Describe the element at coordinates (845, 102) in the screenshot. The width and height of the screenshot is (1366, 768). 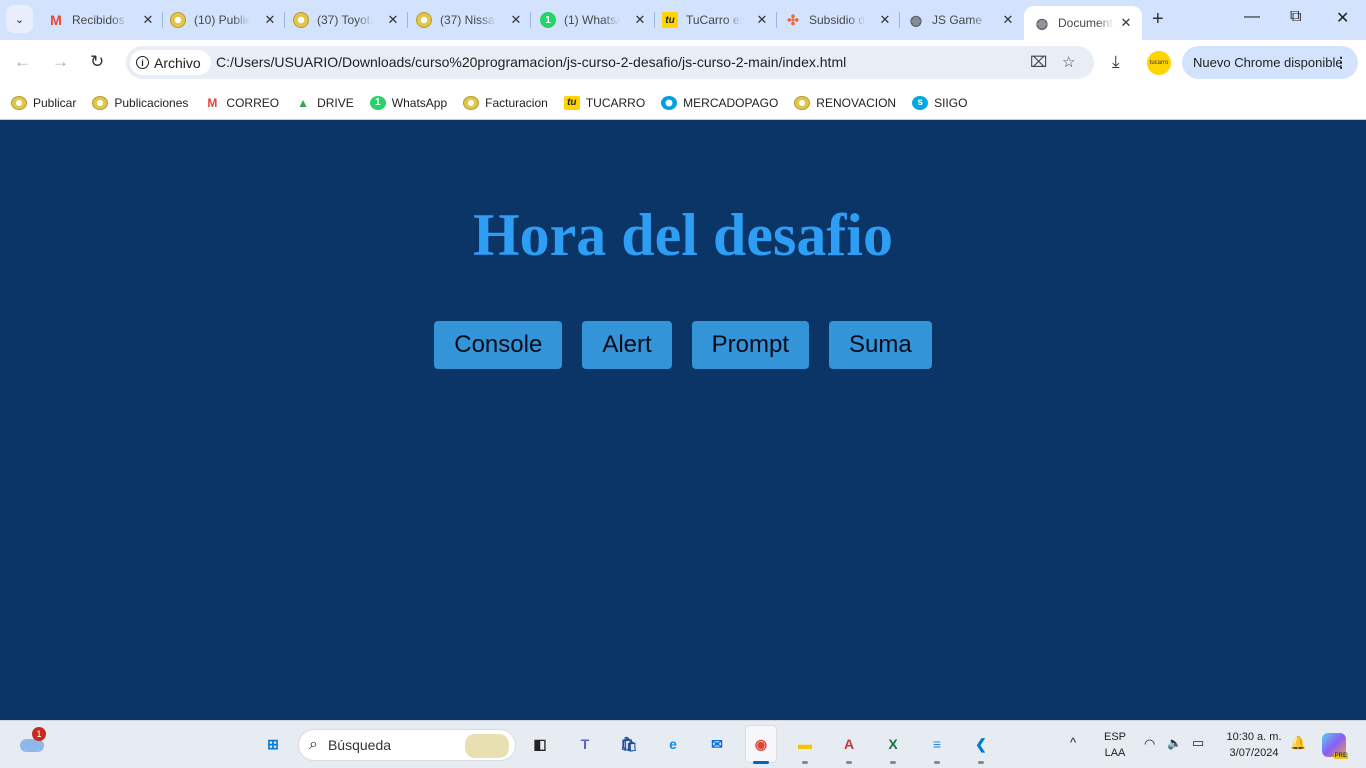
I see `bookmark-renovacion: RENOVACION` at that location.